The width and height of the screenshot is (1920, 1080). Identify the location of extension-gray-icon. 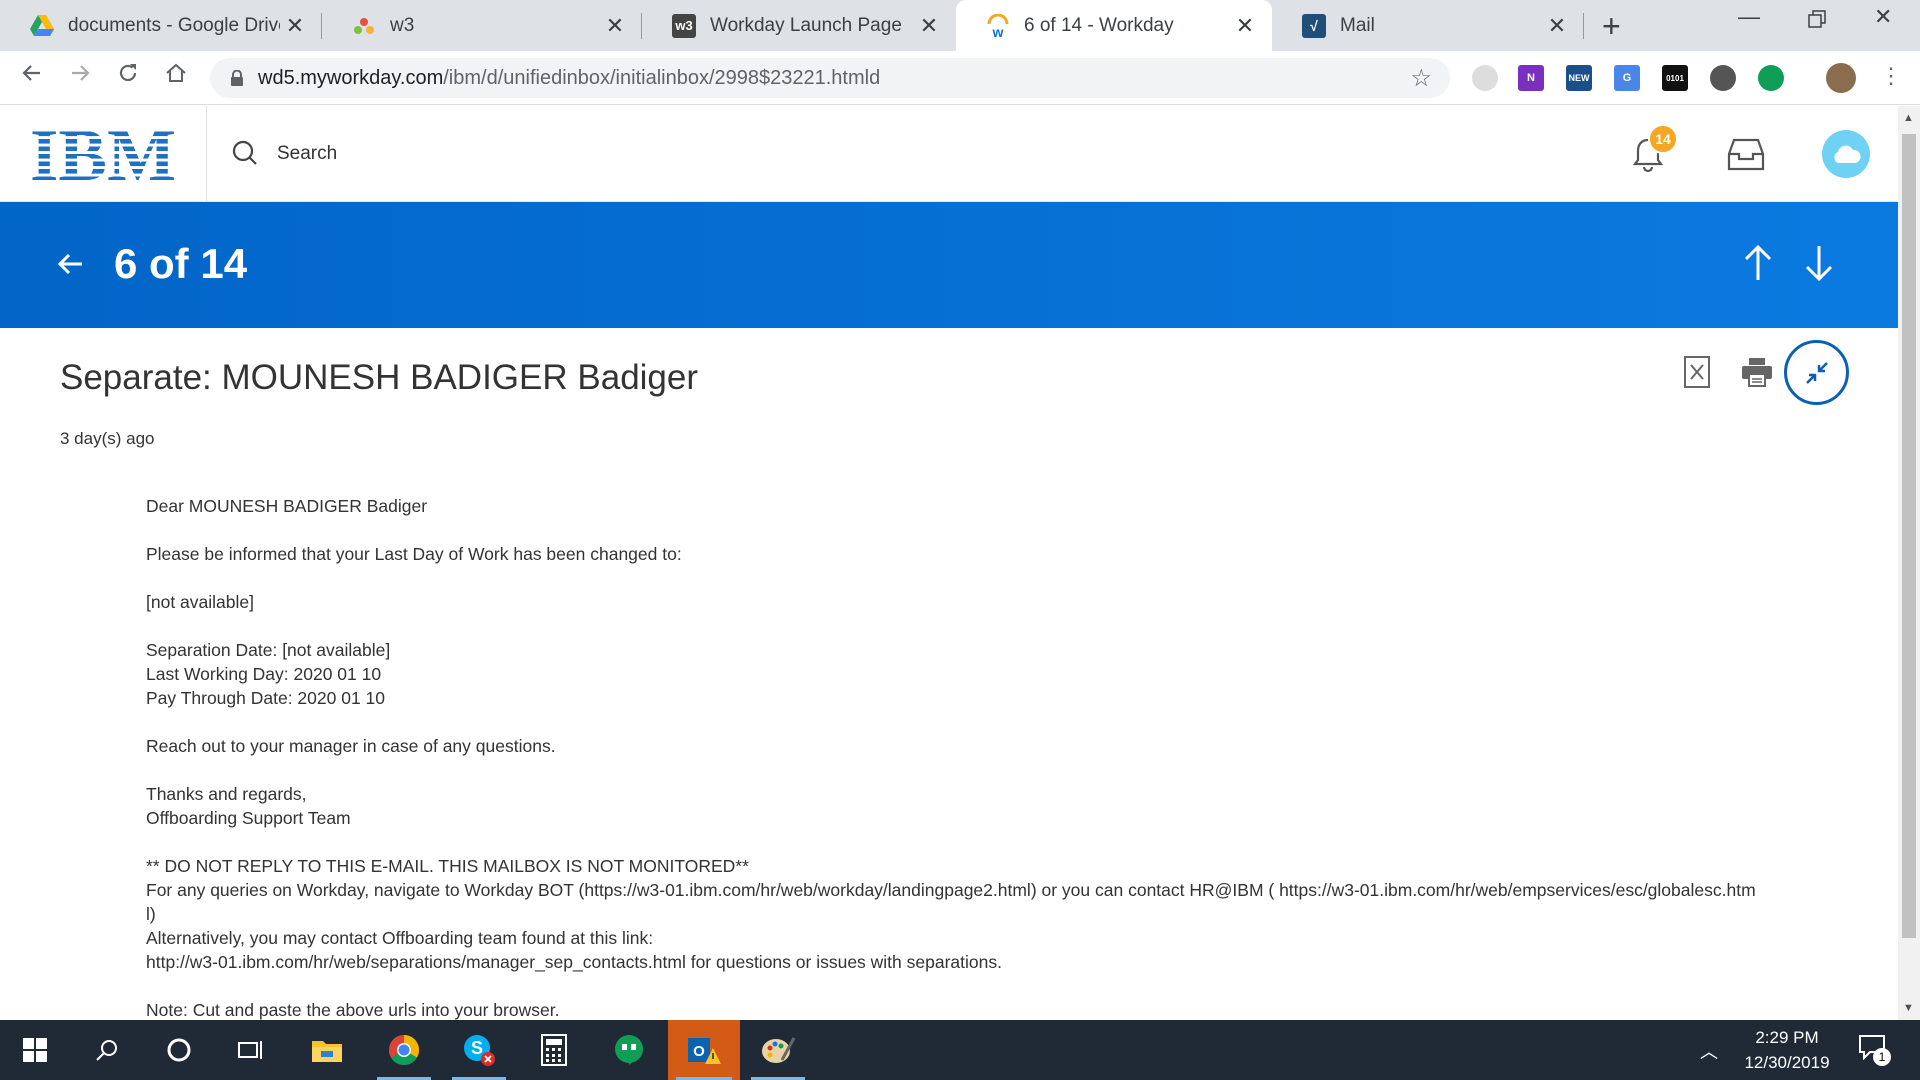
(1485, 78).